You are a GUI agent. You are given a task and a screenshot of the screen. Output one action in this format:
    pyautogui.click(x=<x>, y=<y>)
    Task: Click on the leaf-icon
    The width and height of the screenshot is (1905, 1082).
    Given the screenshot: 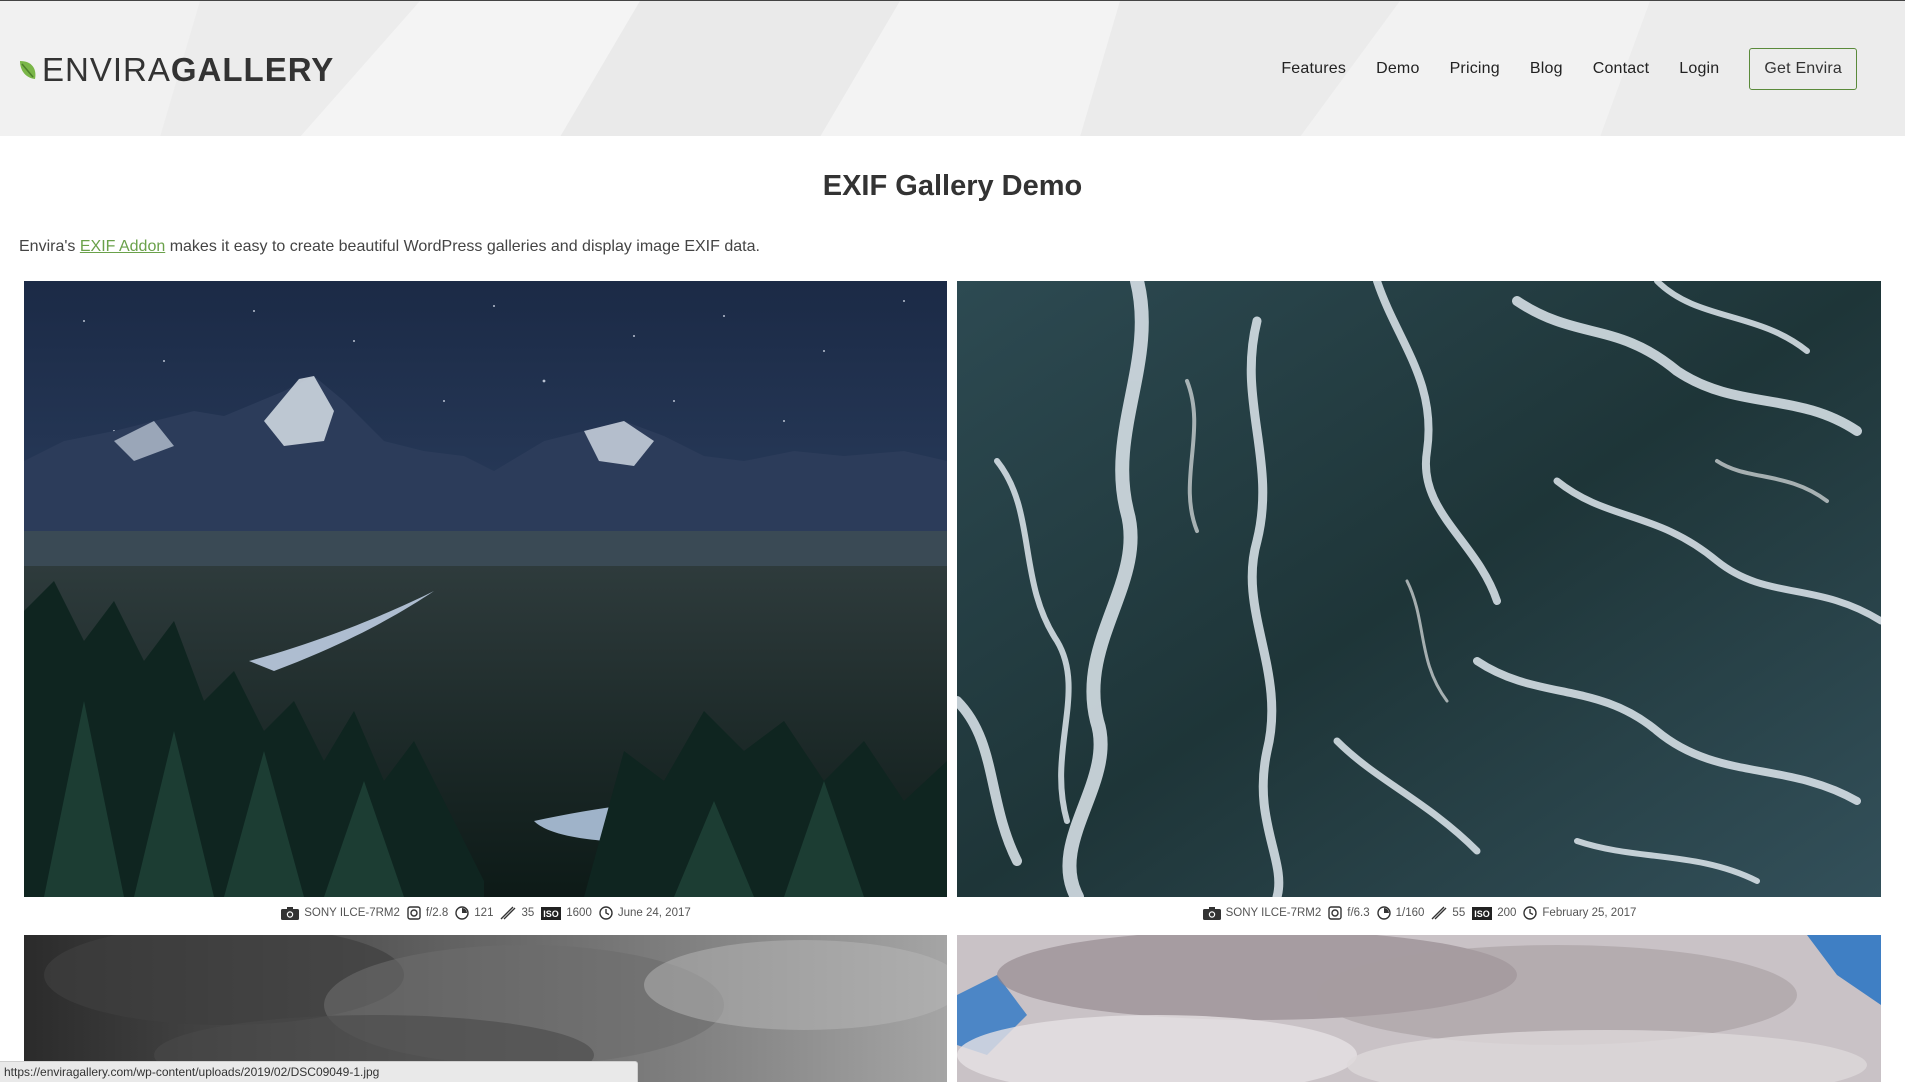 What is the action you would take?
    pyautogui.click(x=28, y=70)
    